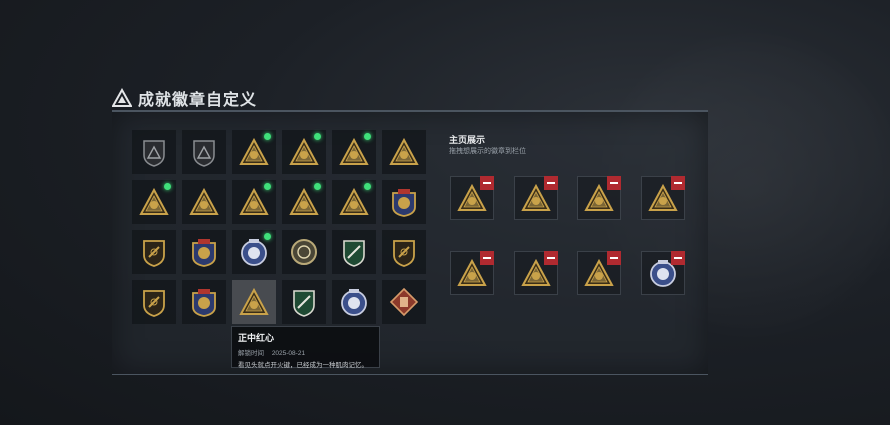 Image resolution: width=890 pixels, height=425 pixels. I want to click on target-diamond-icon, so click(254, 302).